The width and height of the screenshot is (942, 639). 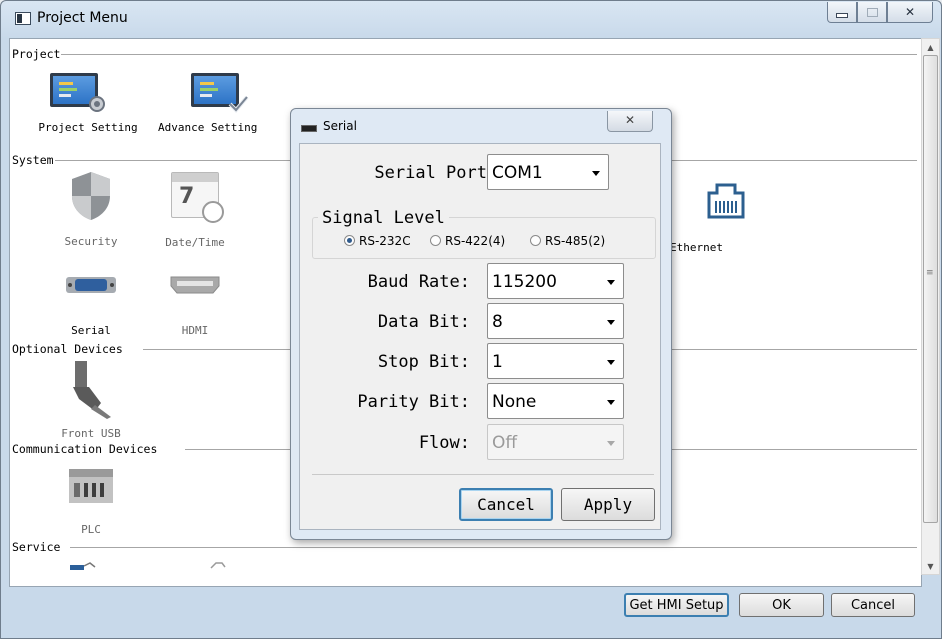 I want to click on date-time-label: Date/Time, so click(x=195, y=242).